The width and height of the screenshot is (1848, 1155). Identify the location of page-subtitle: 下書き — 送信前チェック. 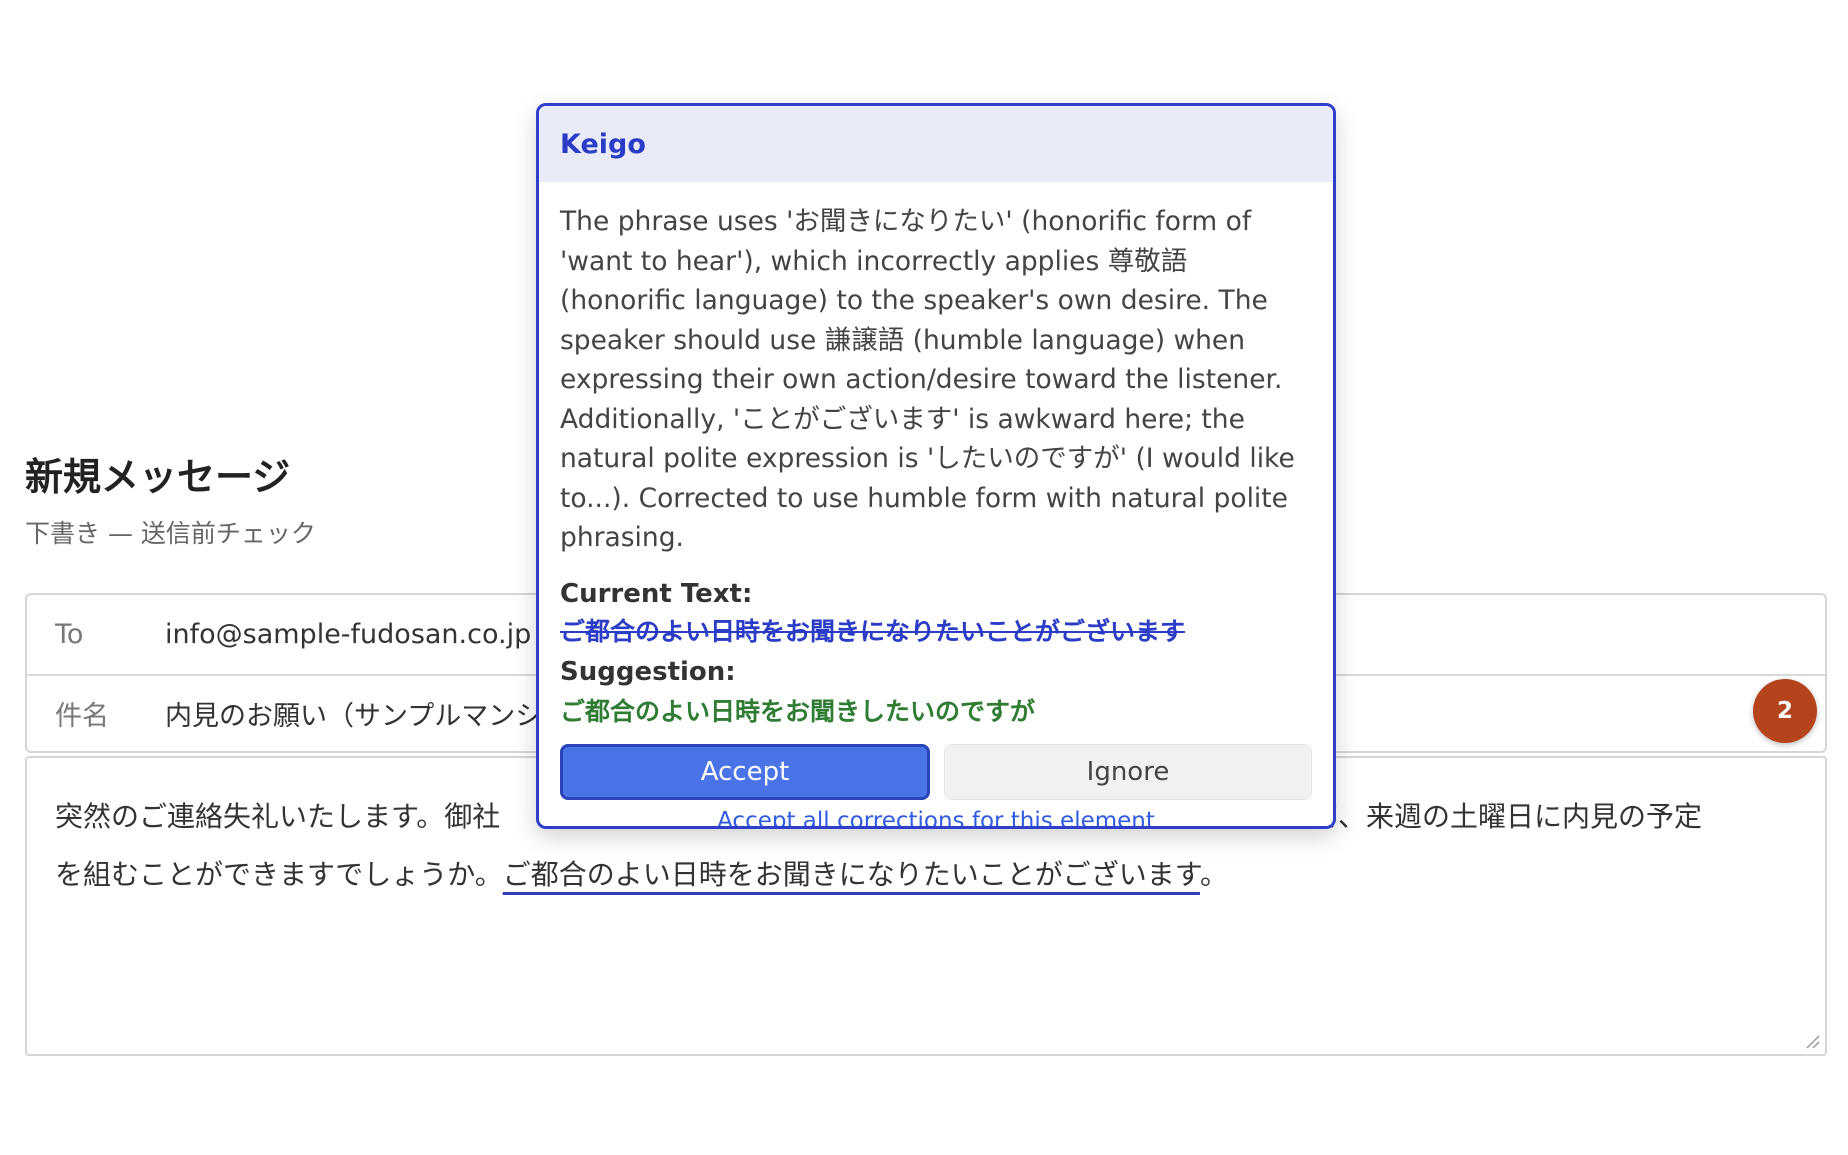
(170, 533).